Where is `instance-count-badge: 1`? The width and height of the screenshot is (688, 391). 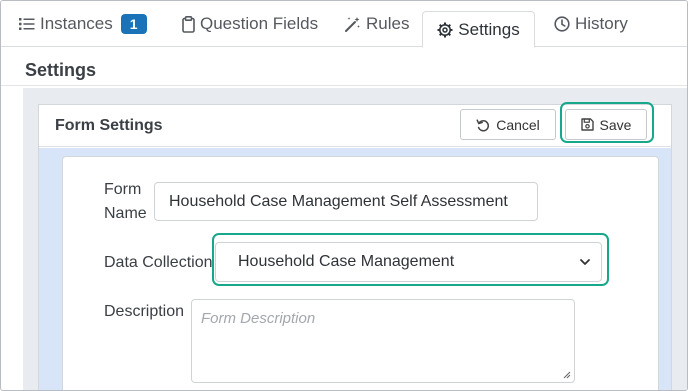 instance-count-badge: 1 is located at coordinates (133, 24).